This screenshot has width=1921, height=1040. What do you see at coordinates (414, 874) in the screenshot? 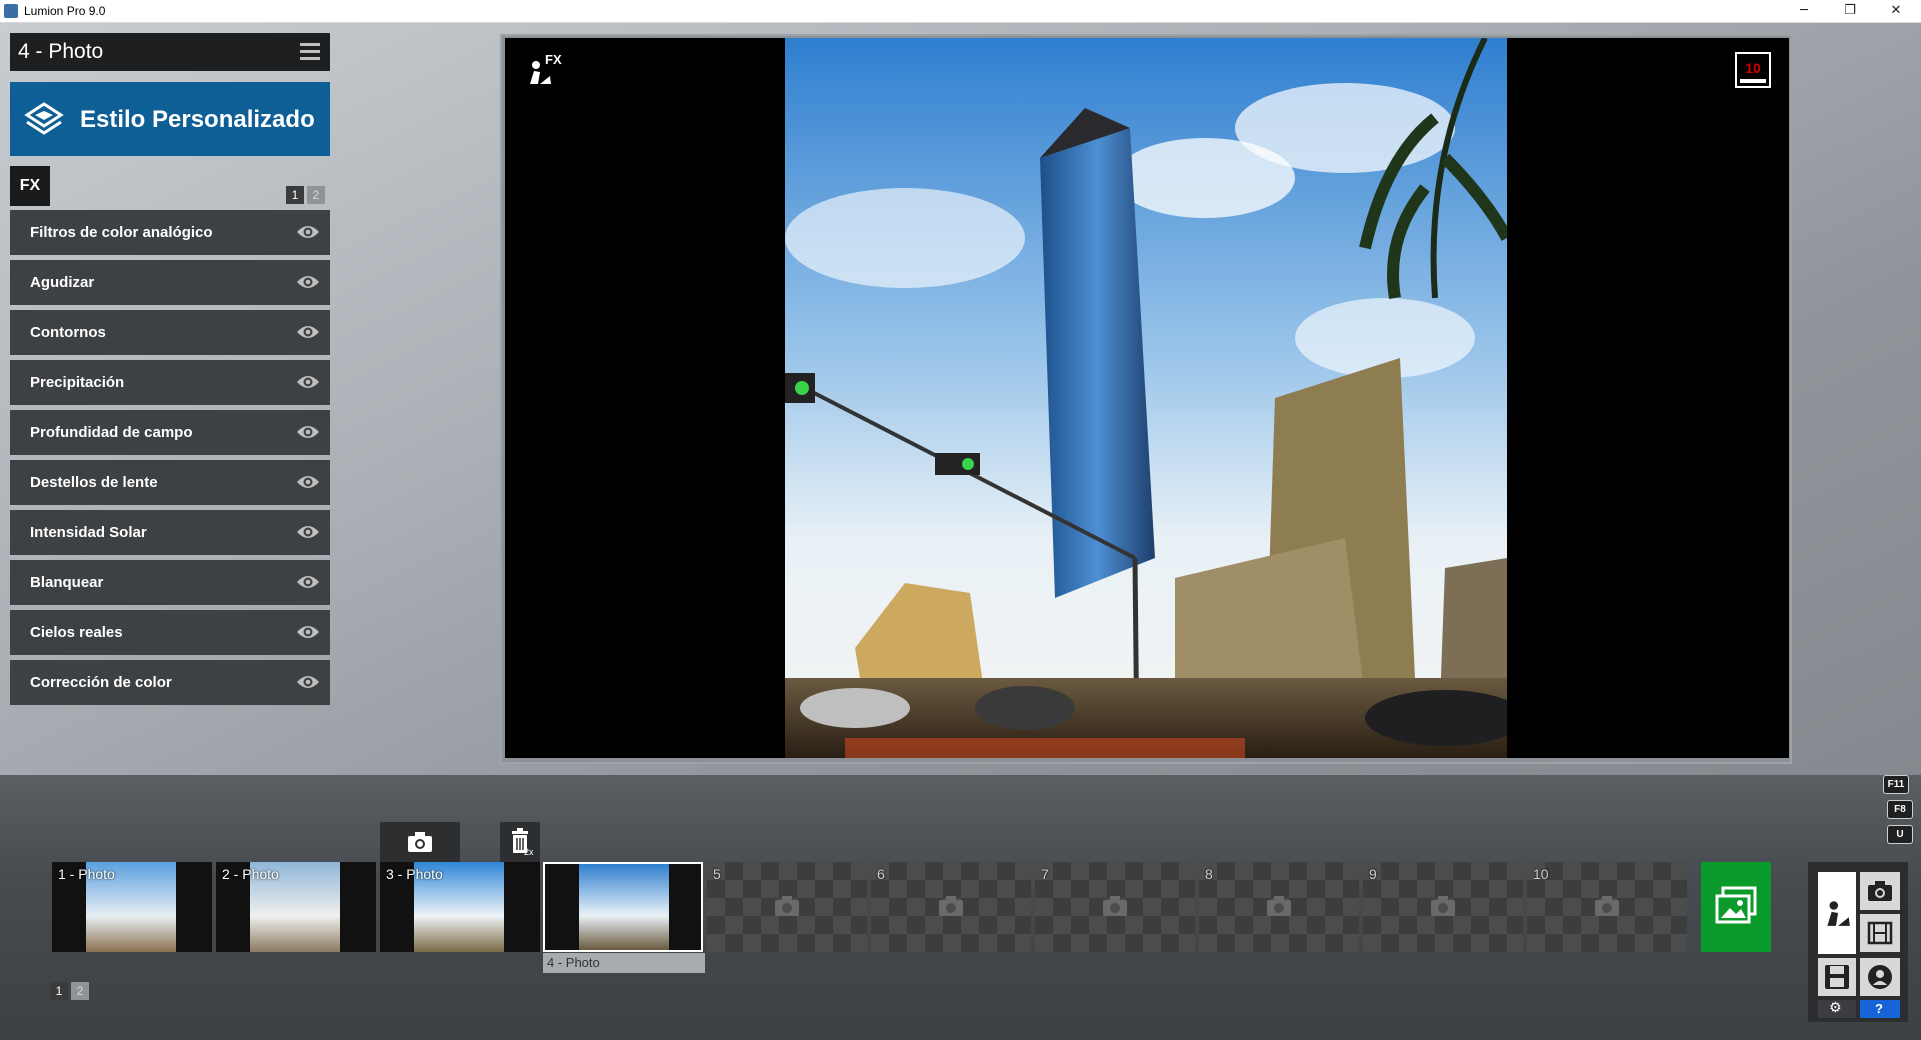
I see `slot-label: 3 - Photo` at bounding box center [414, 874].